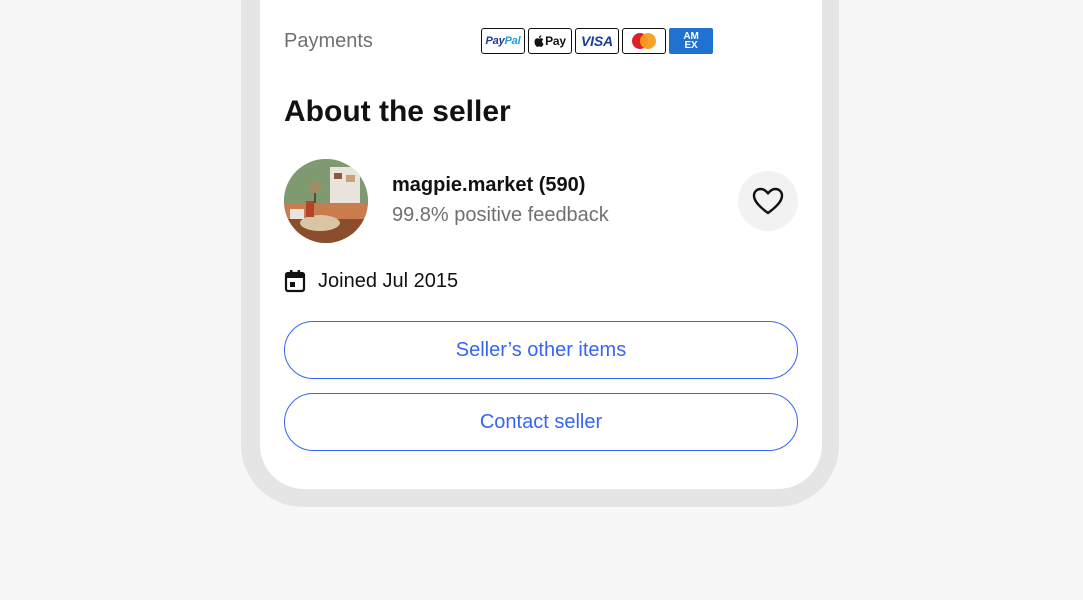  What do you see at coordinates (541, 350) in the screenshot?
I see `seller-other-items-button: Seller’s other items` at bounding box center [541, 350].